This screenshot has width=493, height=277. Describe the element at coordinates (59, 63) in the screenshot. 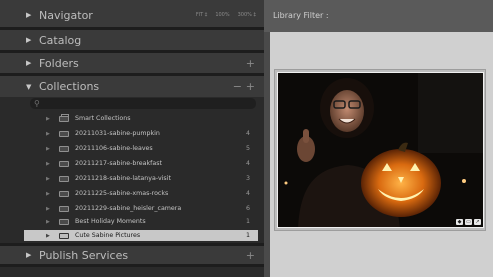

I see `folders-title: Folders` at that location.